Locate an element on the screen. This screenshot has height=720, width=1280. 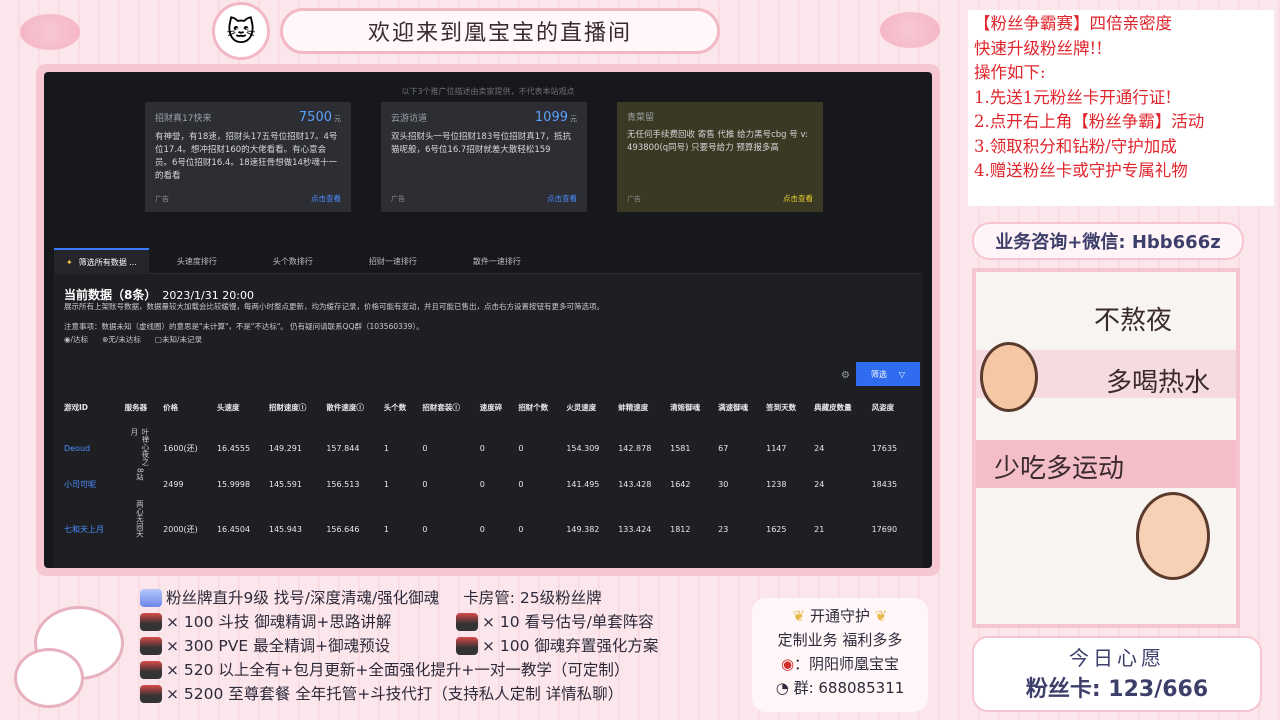
column-header: 头个数 is located at coordinates (399, 407).